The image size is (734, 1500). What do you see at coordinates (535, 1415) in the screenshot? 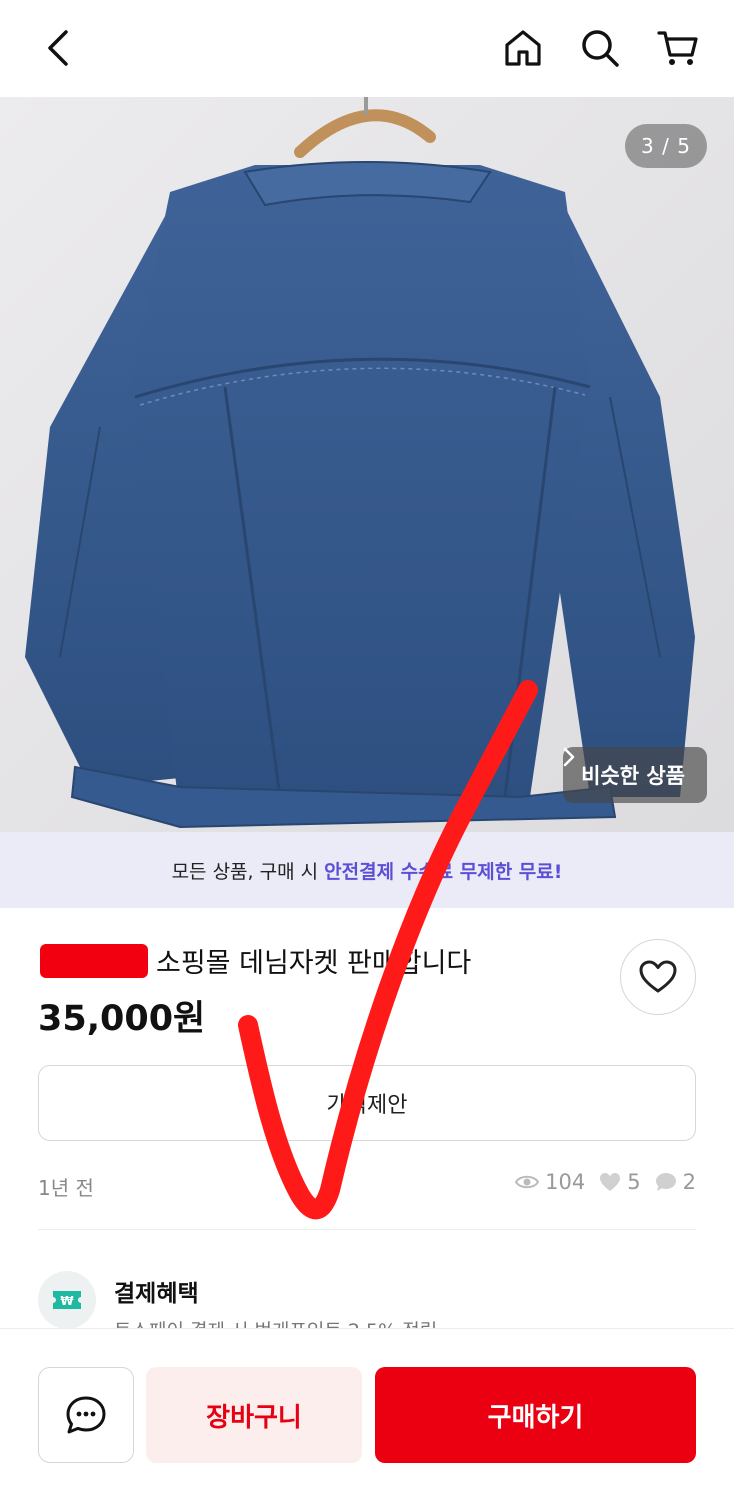
I see `buy-now-button: 구매하기` at bounding box center [535, 1415].